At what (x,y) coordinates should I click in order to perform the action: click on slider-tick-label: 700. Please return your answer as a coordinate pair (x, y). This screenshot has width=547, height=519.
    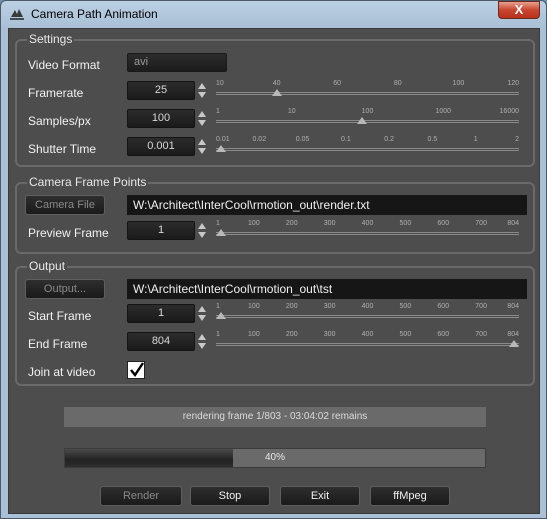
    Looking at the image, I should click on (481, 306).